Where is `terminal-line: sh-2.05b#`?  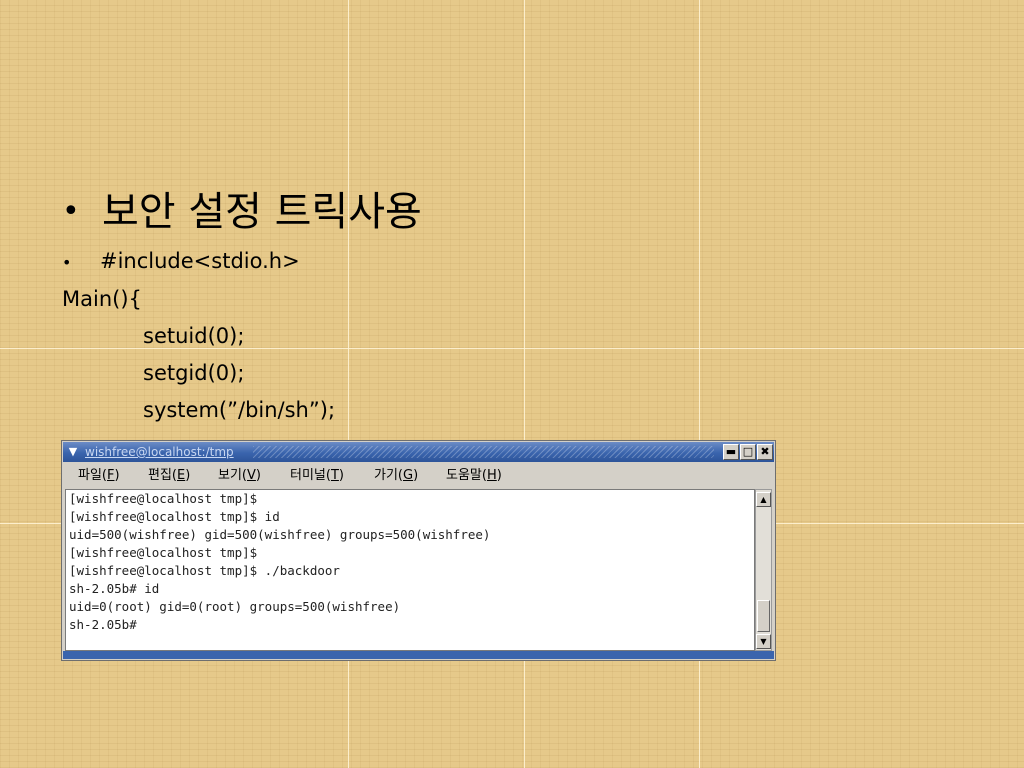
terminal-line: sh-2.05b# is located at coordinates (103, 624).